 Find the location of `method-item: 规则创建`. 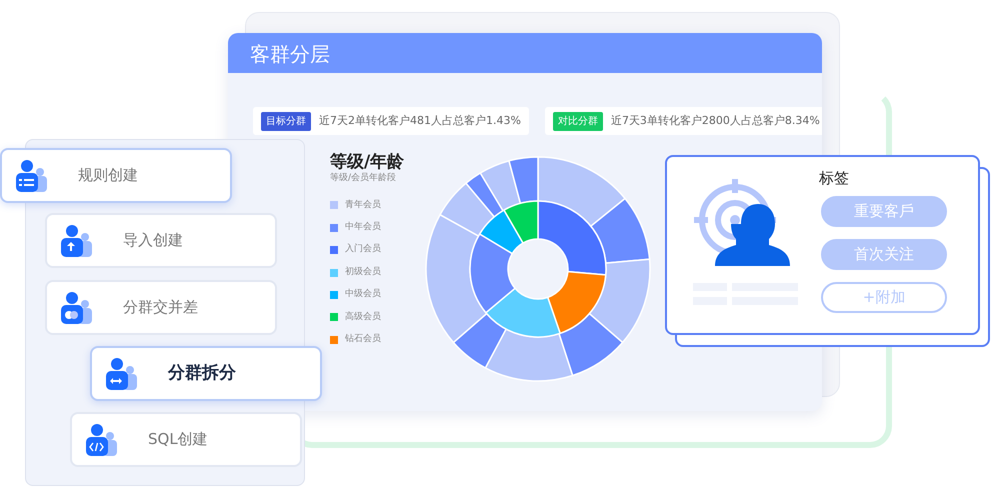

method-item: 规则创建 is located at coordinates (116, 175).